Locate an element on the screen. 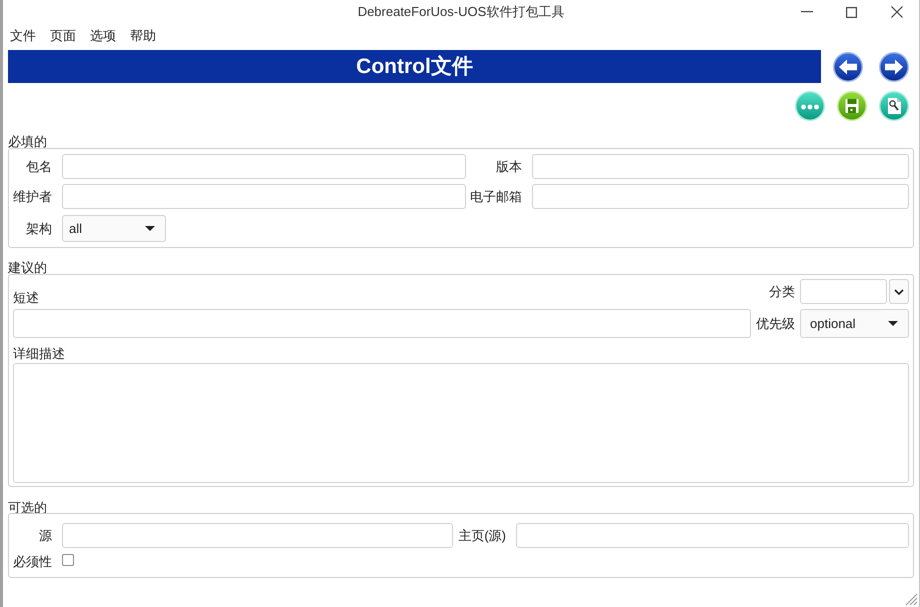 This screenshot has width=920, height=607. menu-item: 帮助 is located at coordinates (143, 36).